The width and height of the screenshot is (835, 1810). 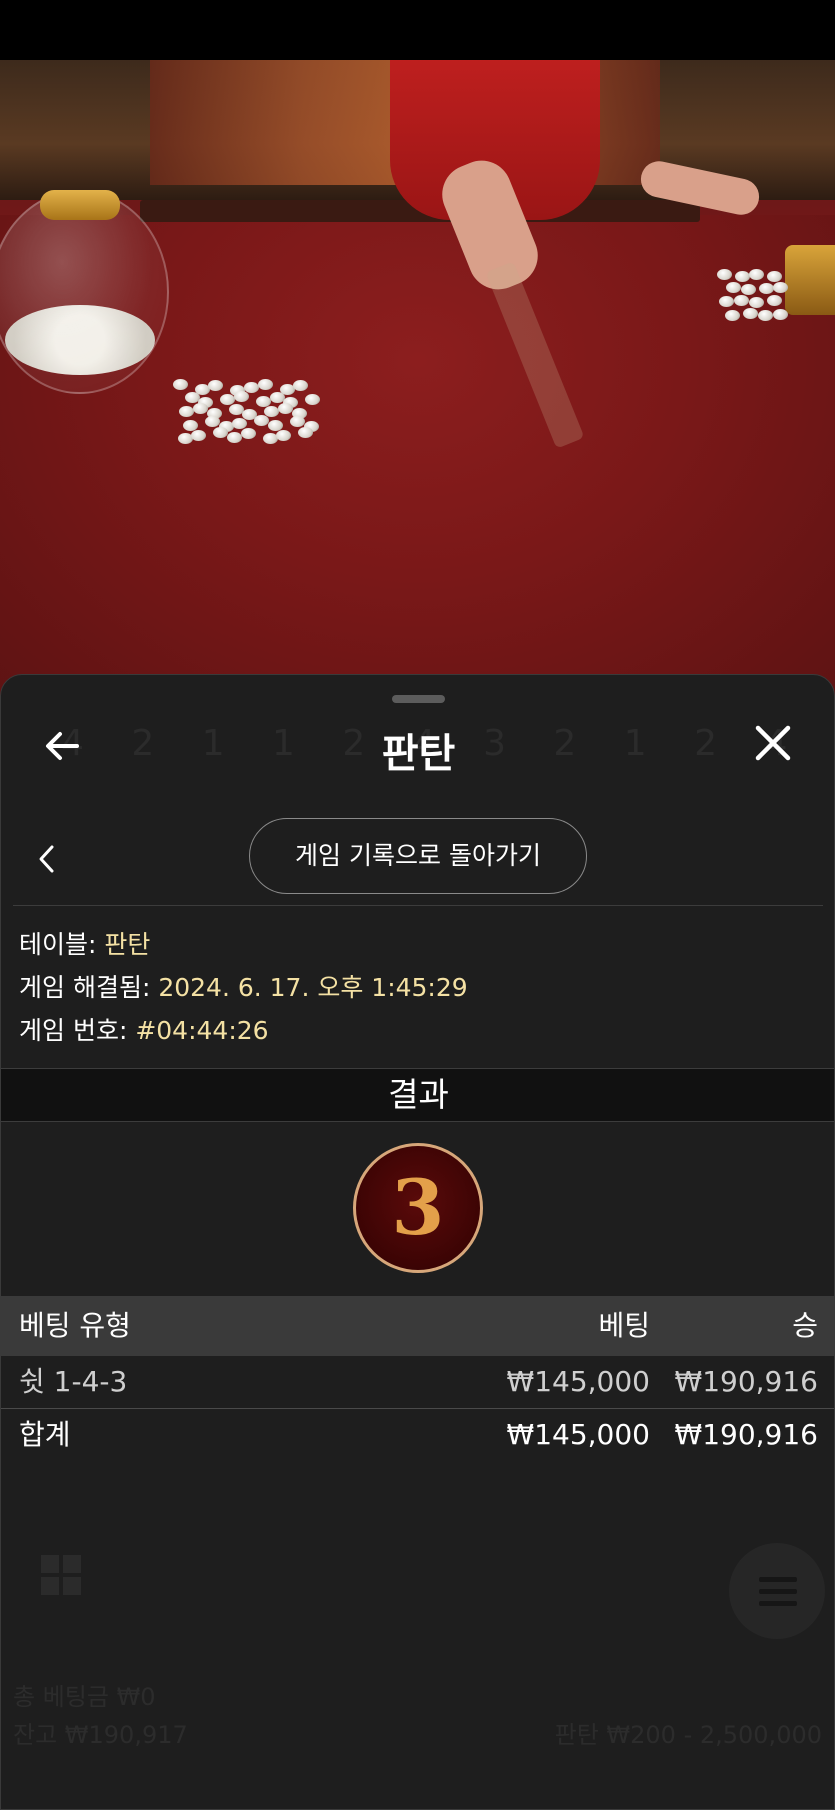 I want to click on table-row: 쉿 1-4-3 ₩145,000 ₩190,916, so click(x=417, y=1382).